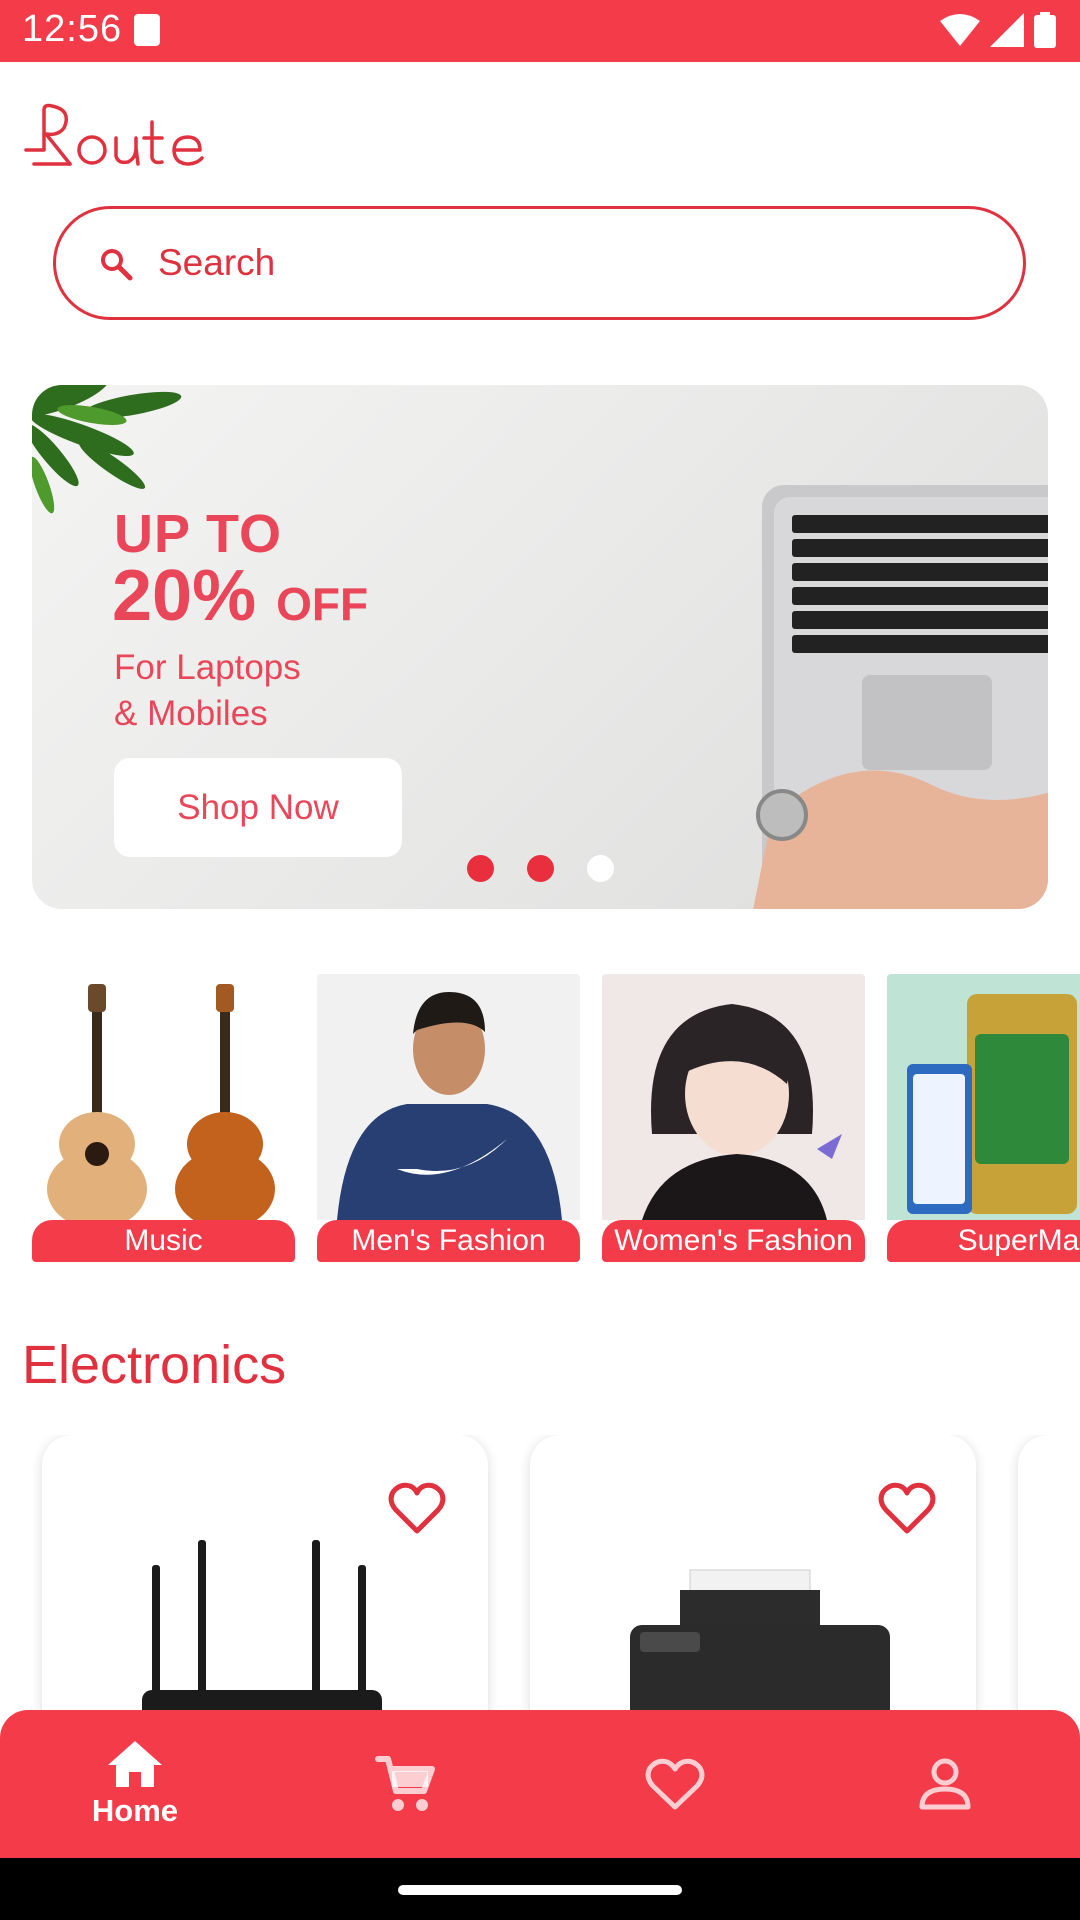  What do you see at coordinates (733, 1097) in the screenshot?
I see `womens-fashion-image` at bounding box center [733, 1097].